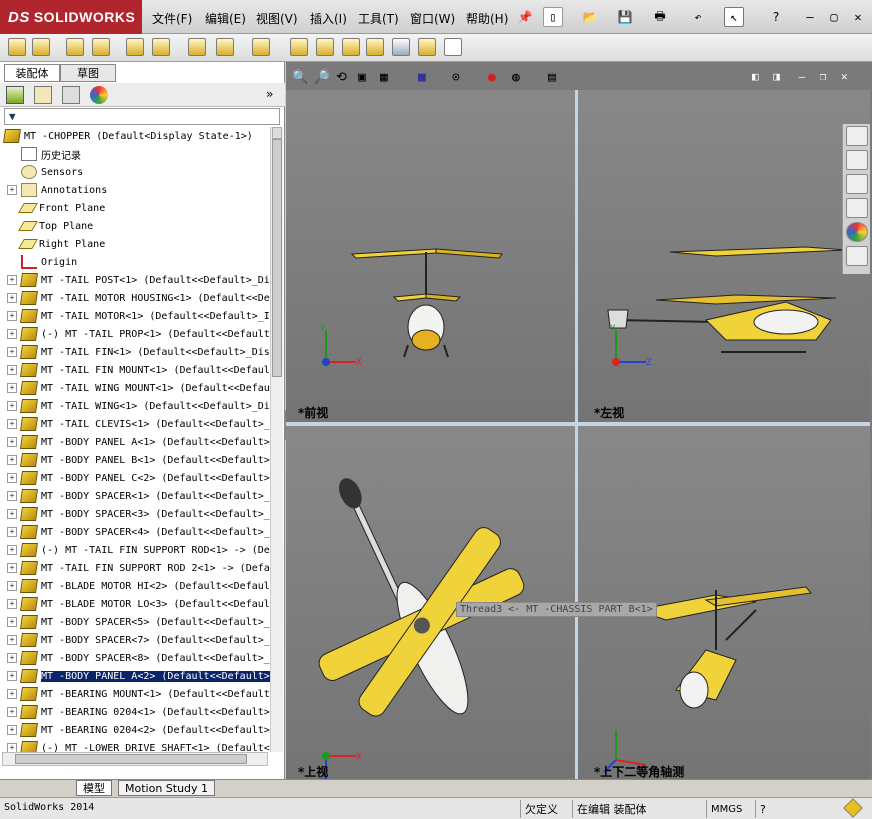 The image size is (872, 819). I want to click on view-palette-icon, so click(857, 208).